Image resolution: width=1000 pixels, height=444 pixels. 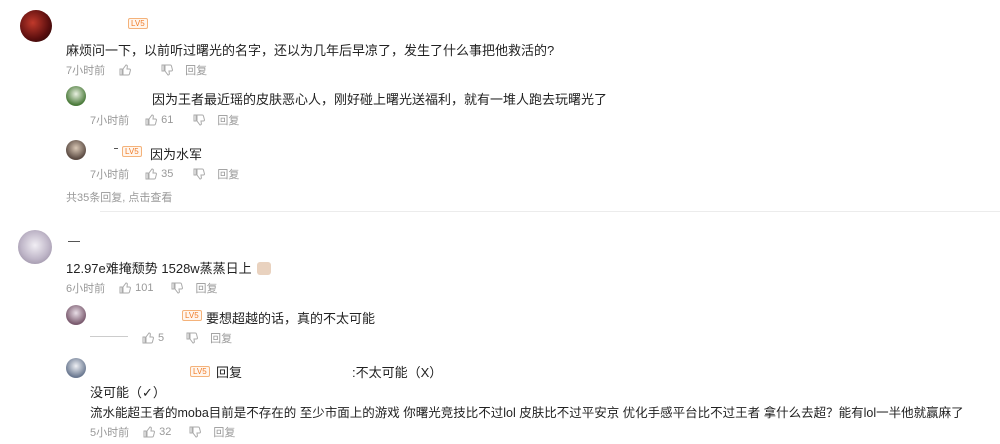 I want to click on timestamp: 6小时前, so click(x=86, y=289).